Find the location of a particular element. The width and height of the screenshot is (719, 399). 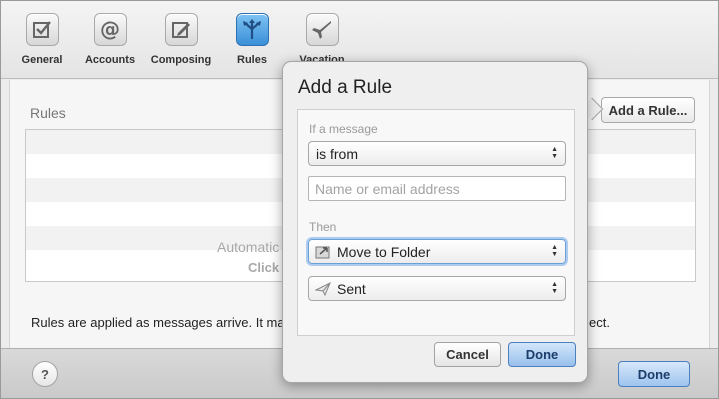

toolbar-label-rules: Rules is located at coordinates (252, 60).